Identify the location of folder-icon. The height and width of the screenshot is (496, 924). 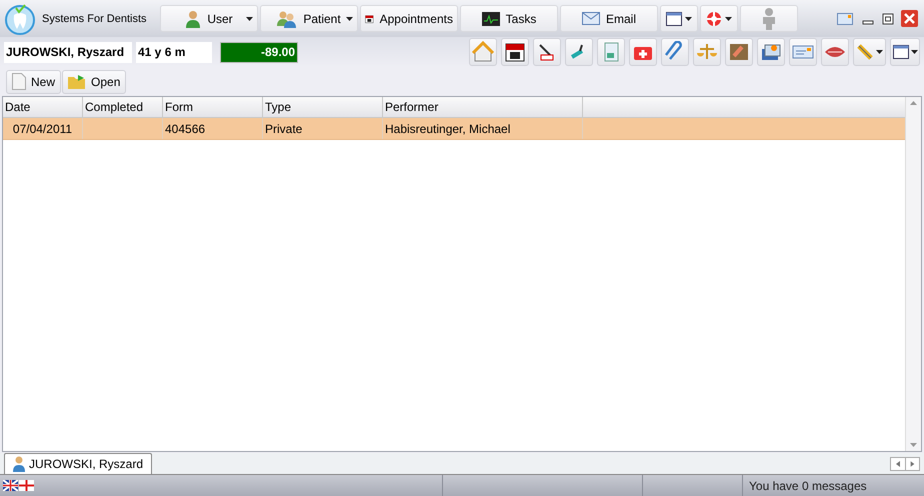
(77, 81).